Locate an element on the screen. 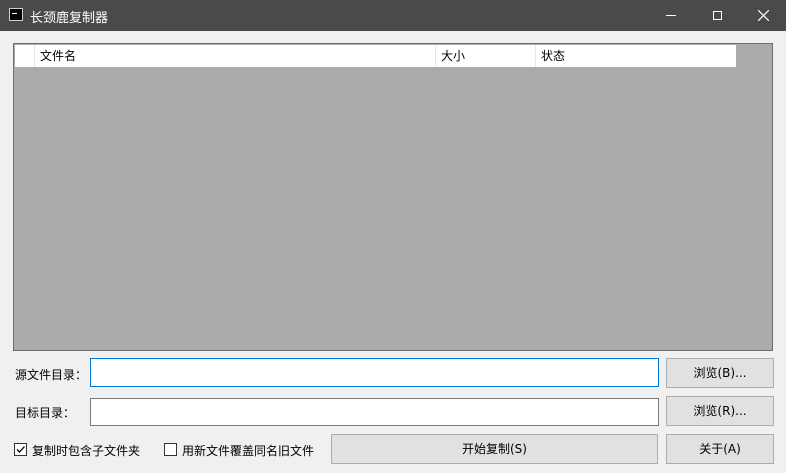 The width and height of the screenshot is (786, 473). minimize-icon is located at coordinates (671, 15).